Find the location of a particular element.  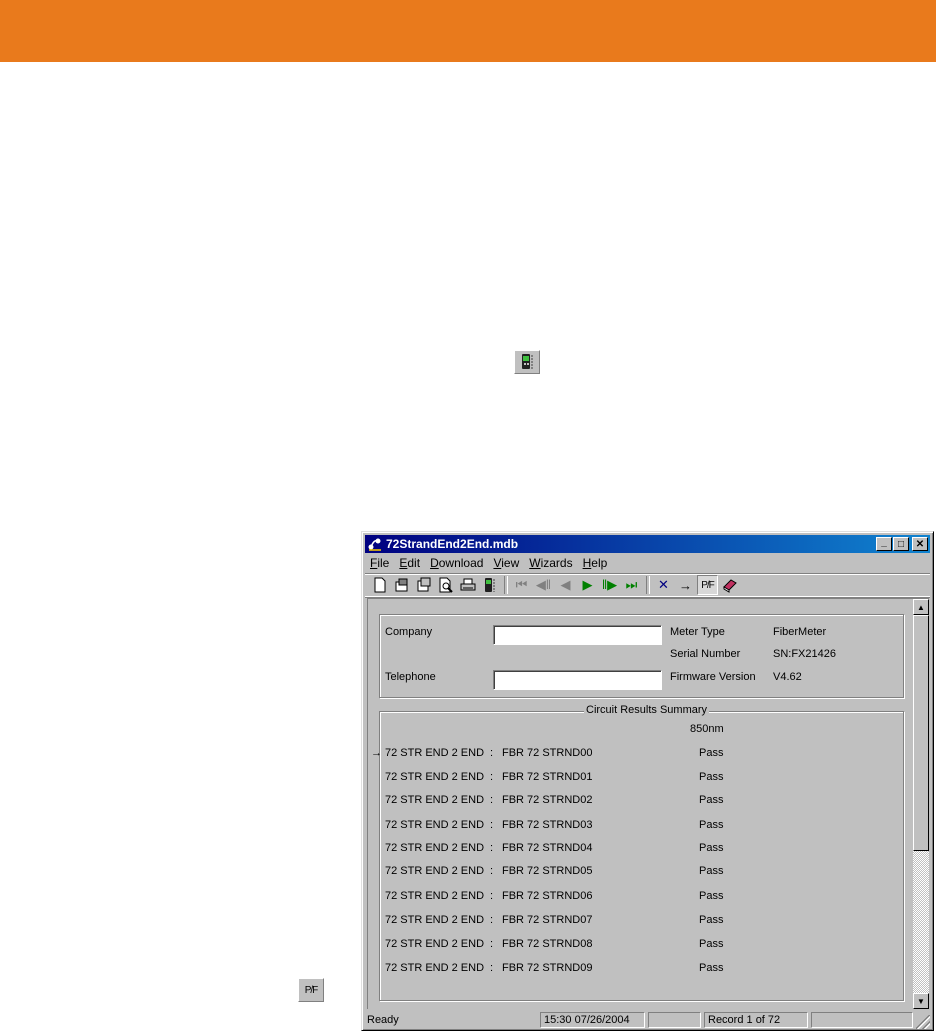

serial-number-value: SN:FX21426 is located at coordinates (804, 654).